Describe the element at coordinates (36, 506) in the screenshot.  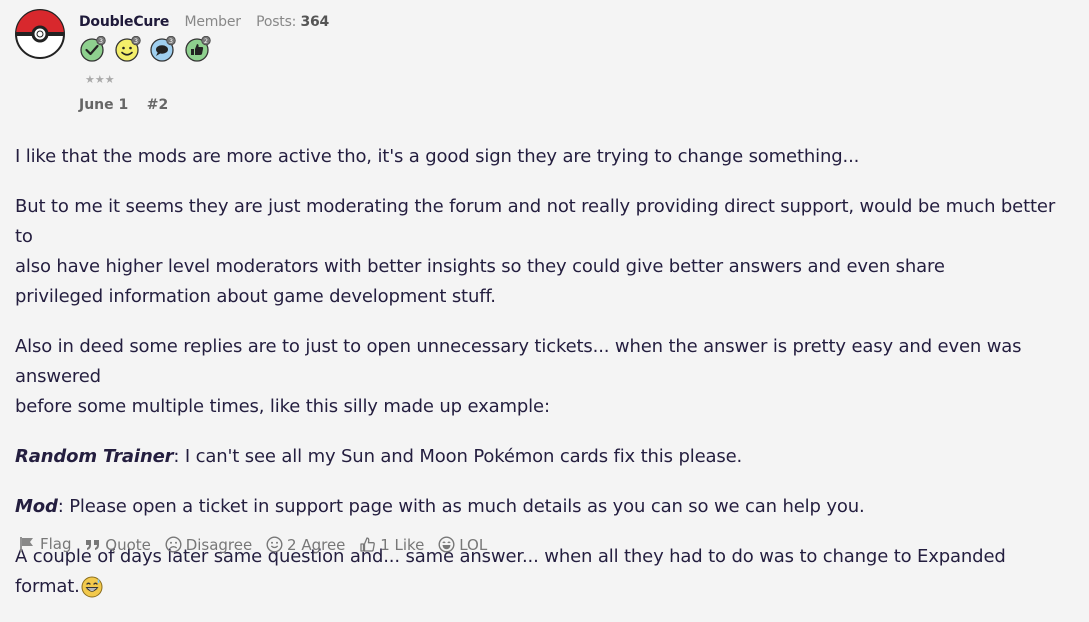
I see `speaker-mod: Mod` at that location.